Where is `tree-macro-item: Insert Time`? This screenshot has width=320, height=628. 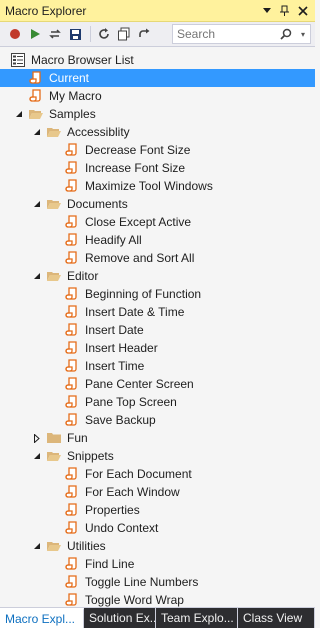
tree-macro-item: Insert Time is located at coordinates (157, 366).